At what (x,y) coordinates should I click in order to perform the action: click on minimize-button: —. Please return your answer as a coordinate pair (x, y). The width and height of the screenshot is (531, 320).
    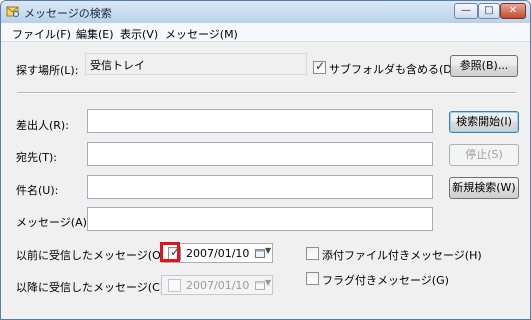
    Looking at the image, I should click on (466, 11).